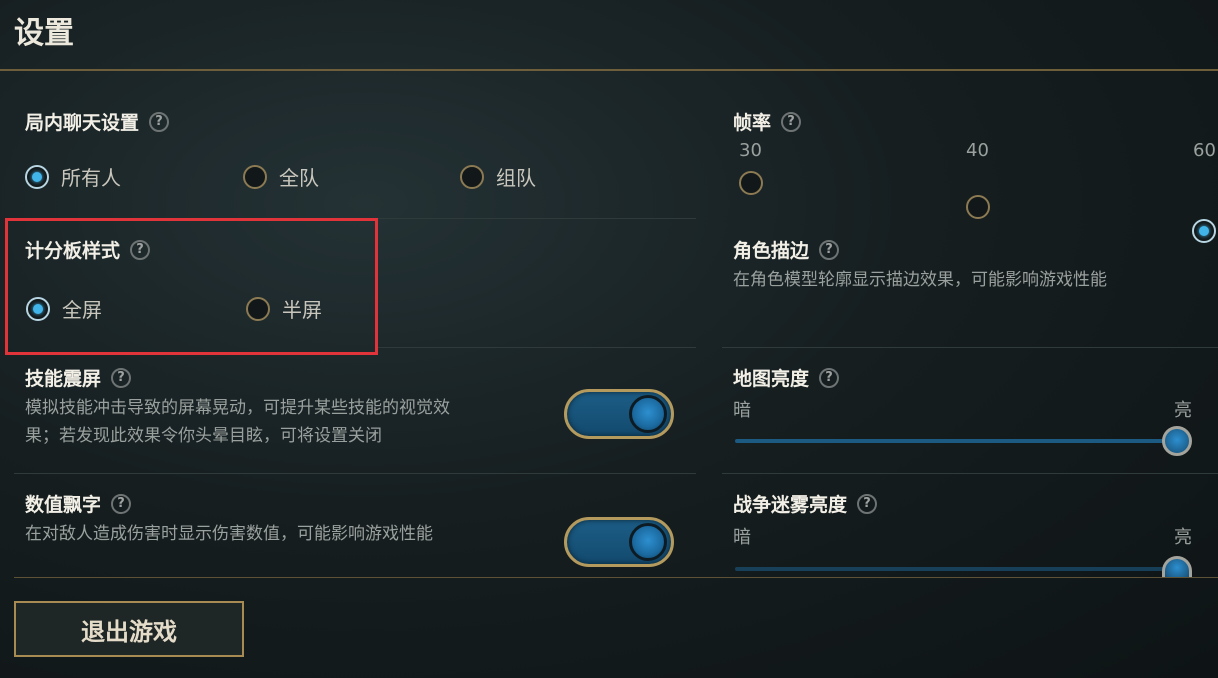 This screenshot has width=1218, height=678. What do you see at coordinates (978, 207) in the screenshot?
I see `framerate-40-radio` at bounding box center [978, 207].